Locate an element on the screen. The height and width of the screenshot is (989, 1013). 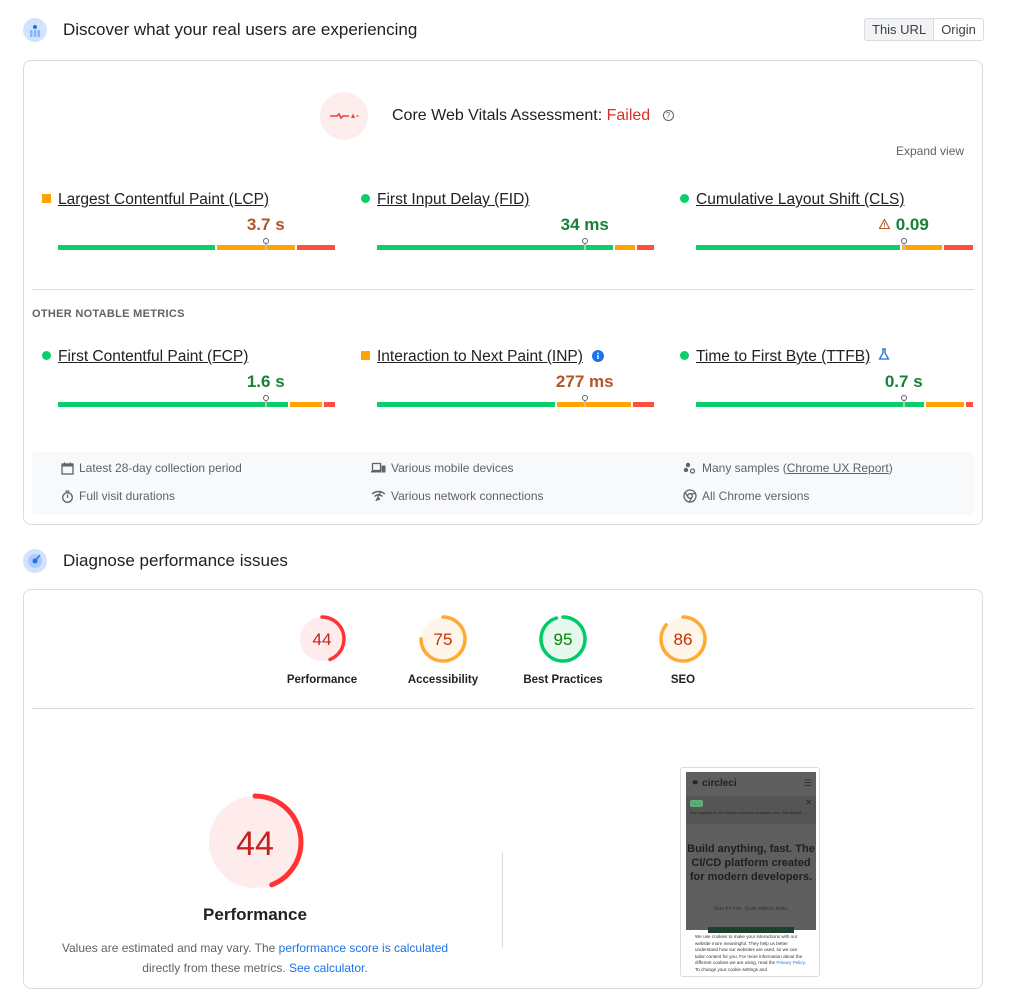
note-text-2: directly from these metrics. is located at coordinates (215, 968).